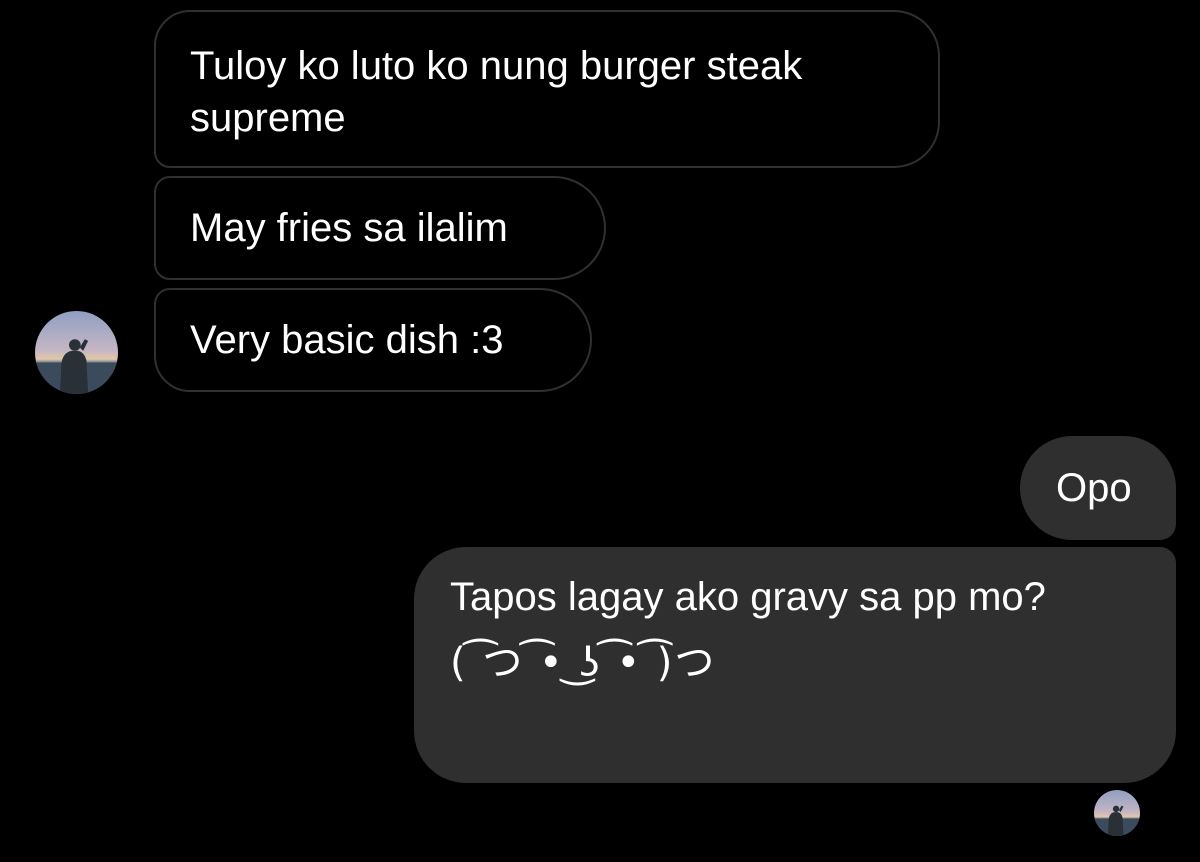 The width and height of the screenshot is (1200, 862). I want to click on message-text: Tapos lagay ako gravy sa pp mo?, so click(748, 597).